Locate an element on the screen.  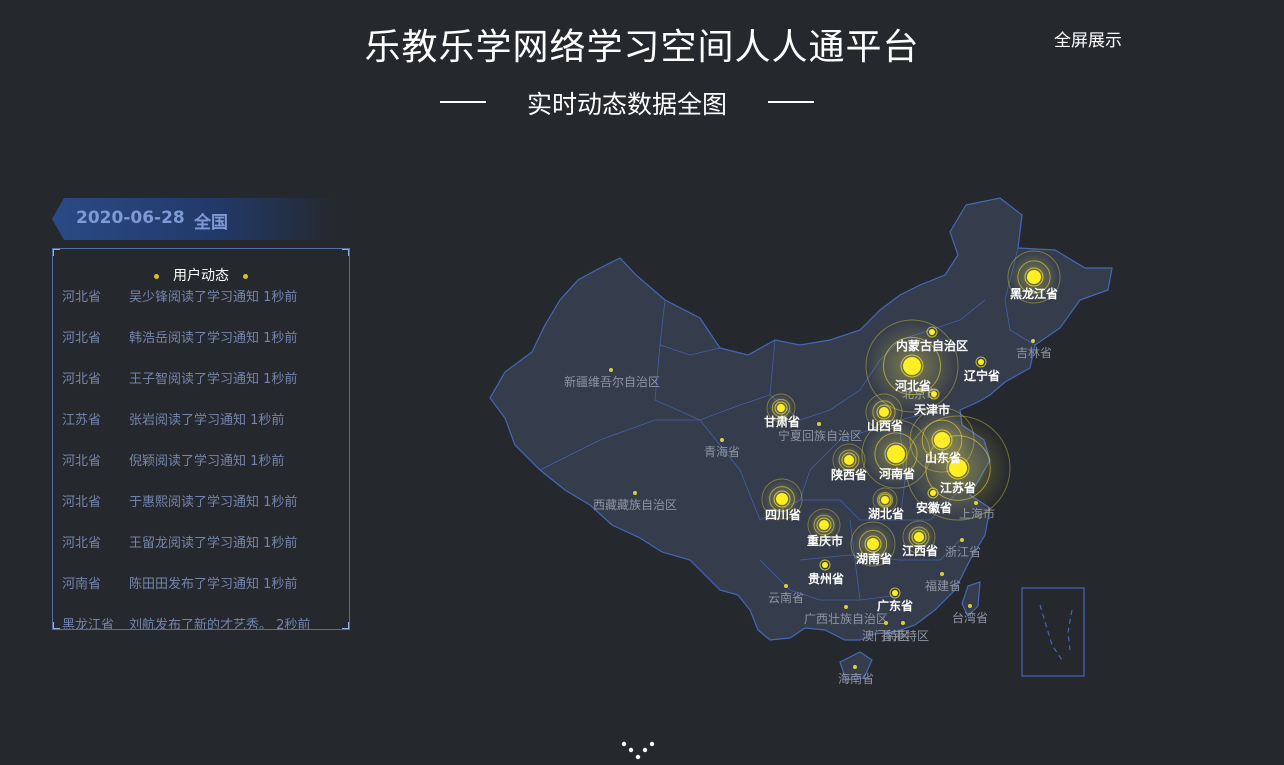
region-label: 全国 is located at coordinates (211, 220).